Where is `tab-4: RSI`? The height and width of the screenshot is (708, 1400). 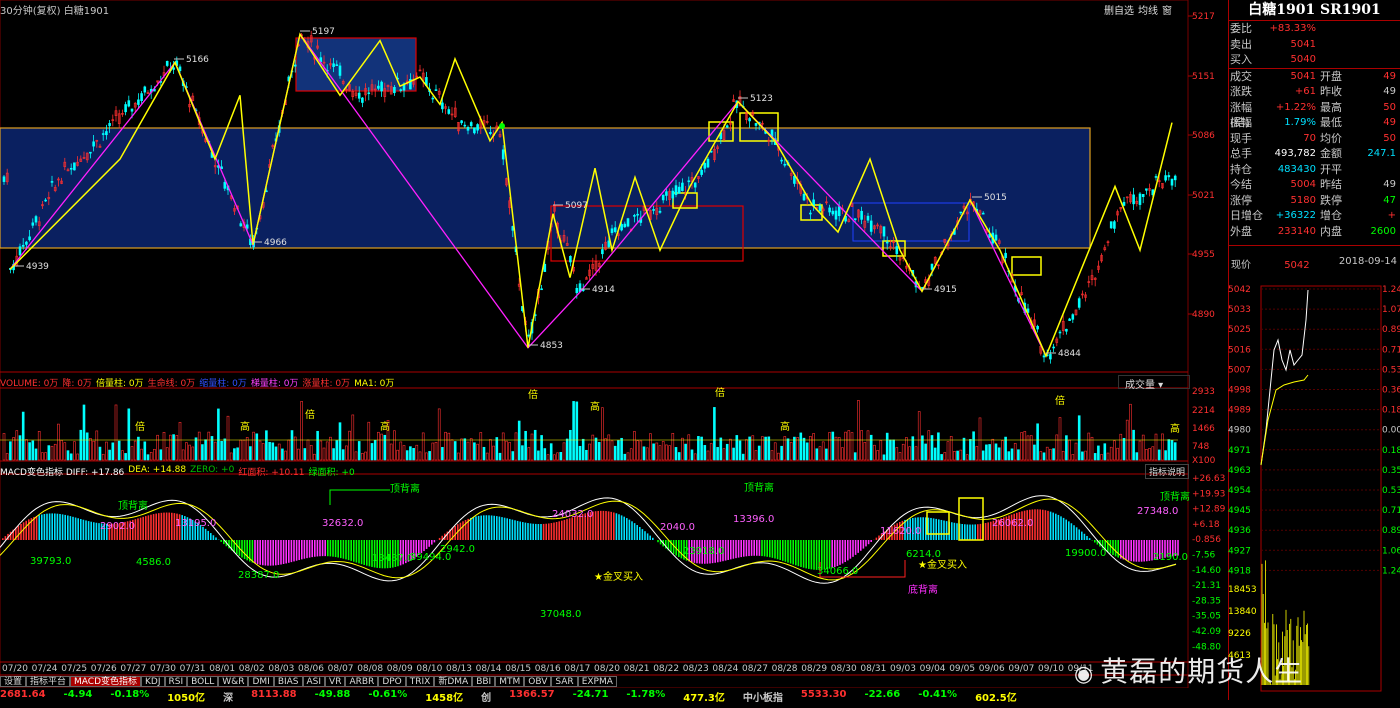
tab-4: RSI is located at coordinates (176, 681).